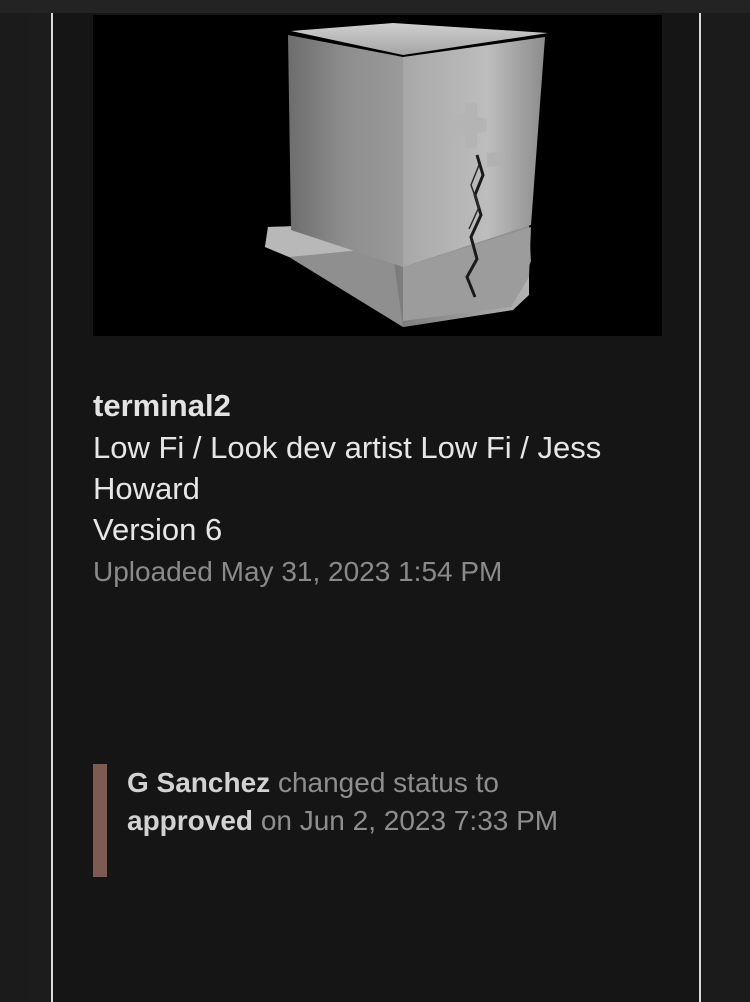  What do you see at coordinates (725, 507) in the screenshot?
I see `right-gutter` at bounding box center [725, 507].